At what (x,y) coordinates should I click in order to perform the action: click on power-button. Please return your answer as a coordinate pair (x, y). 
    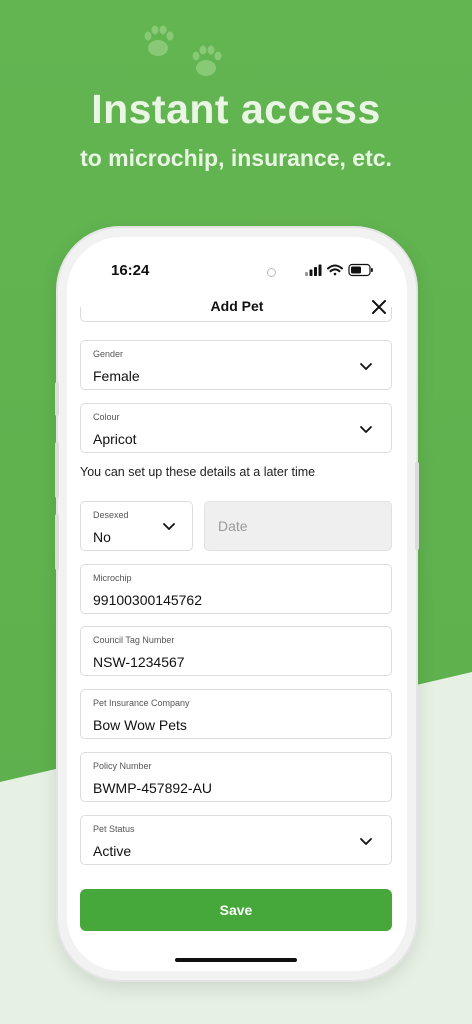
    Looking at the image, I should click on (417, 506).